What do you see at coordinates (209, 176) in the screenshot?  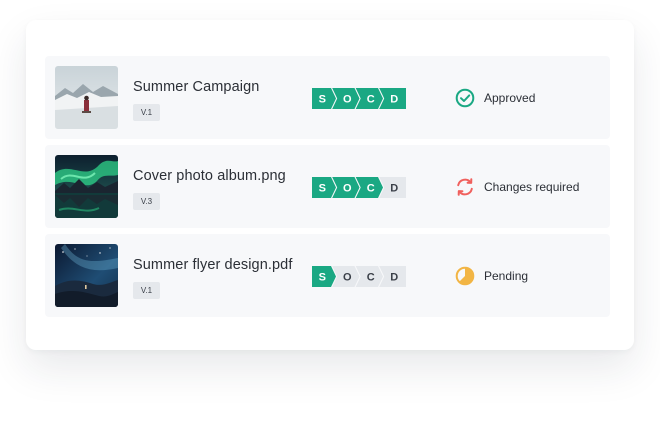 I see `item-title: Cover photo album.png` at bounding box center [209, 176].